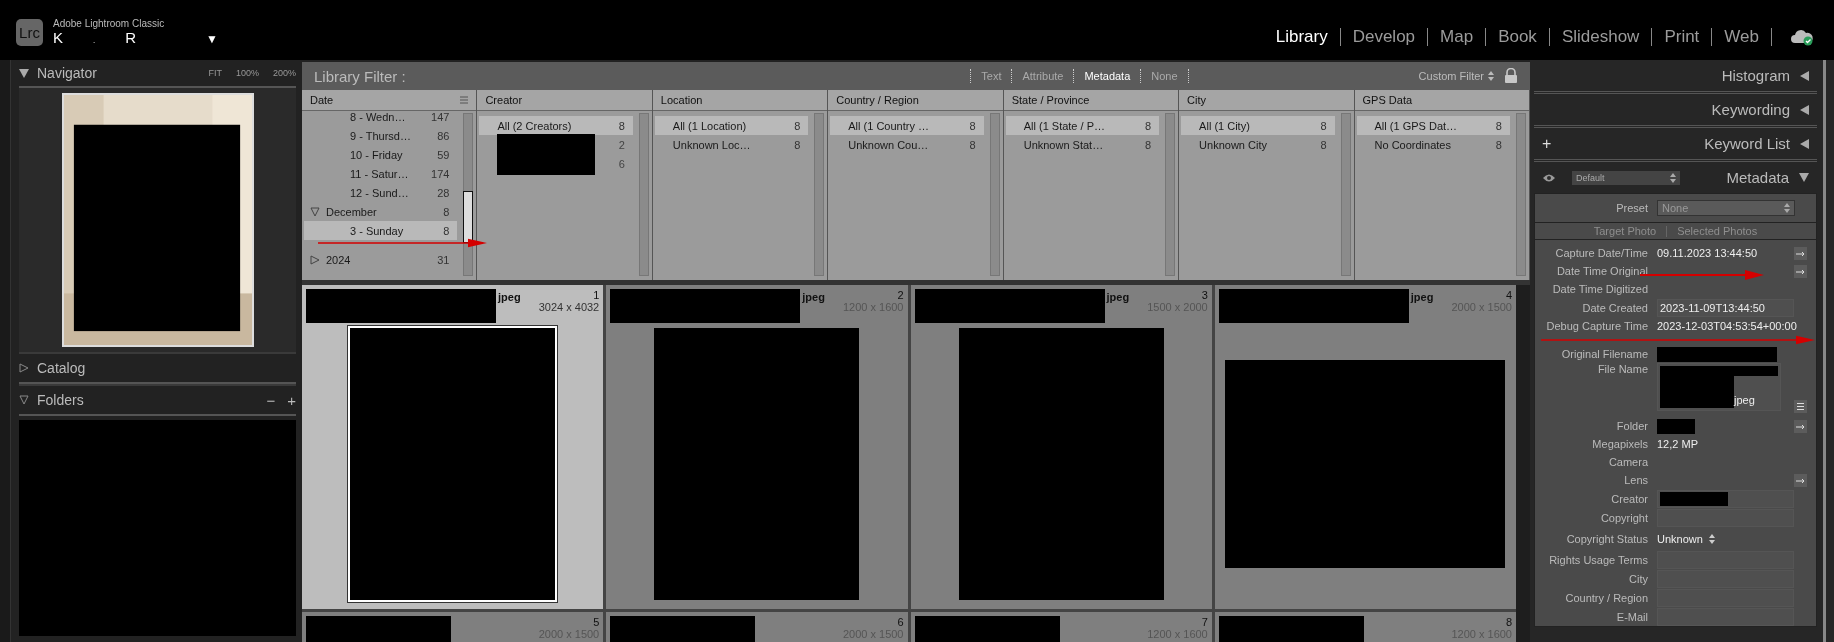  What do you see at coordinates (381, 116) in the screenshot?
I see `date-filter-item: 8 - Wedn… 147` at bounding box center [381, 116].